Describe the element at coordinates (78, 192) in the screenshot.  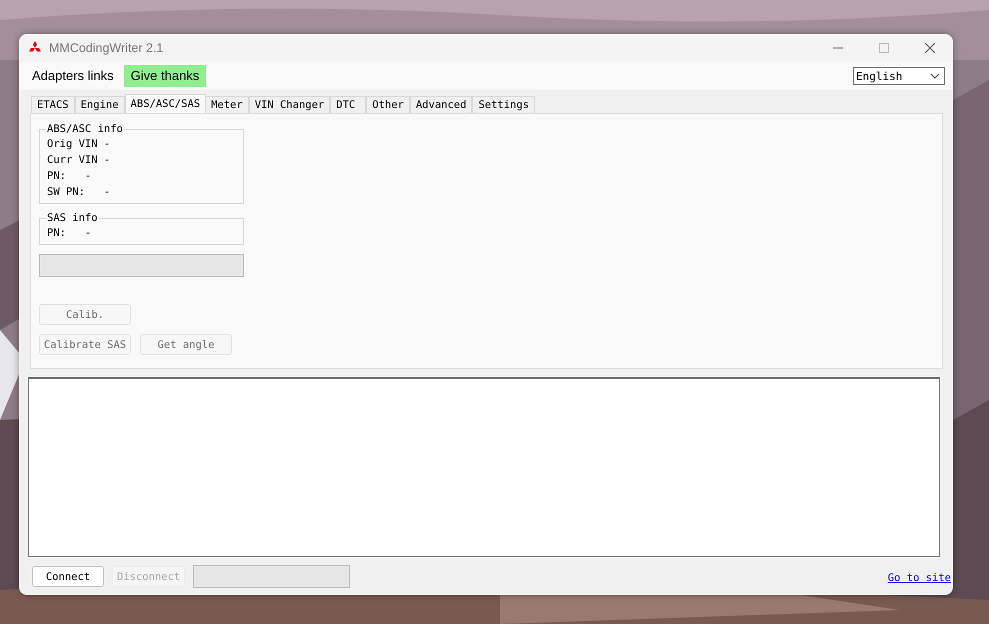
I see `info-line: SW PN: -` at that location.